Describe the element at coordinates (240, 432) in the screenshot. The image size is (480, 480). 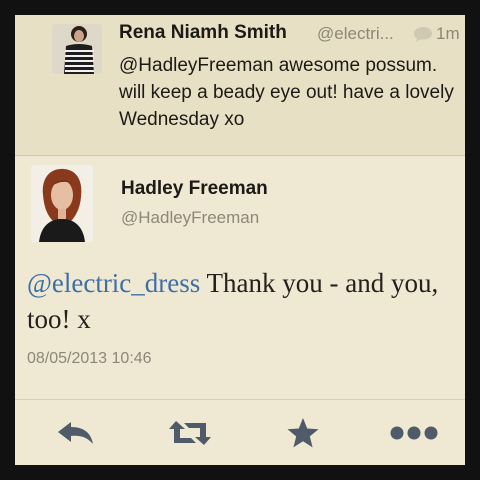
I see `tweet-actions-bar` at that location.